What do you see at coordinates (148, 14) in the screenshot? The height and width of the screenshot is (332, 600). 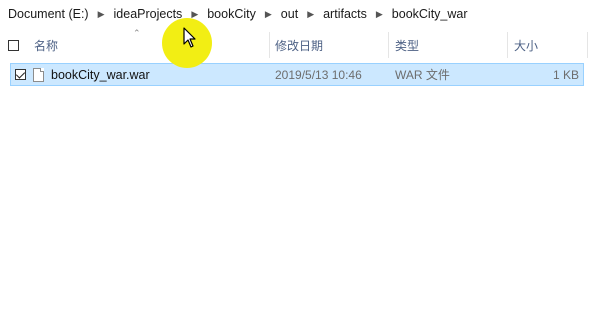 I see `breadcrumb-item-ideaprojects: ideaProjects` at bounding box center [148, 14].